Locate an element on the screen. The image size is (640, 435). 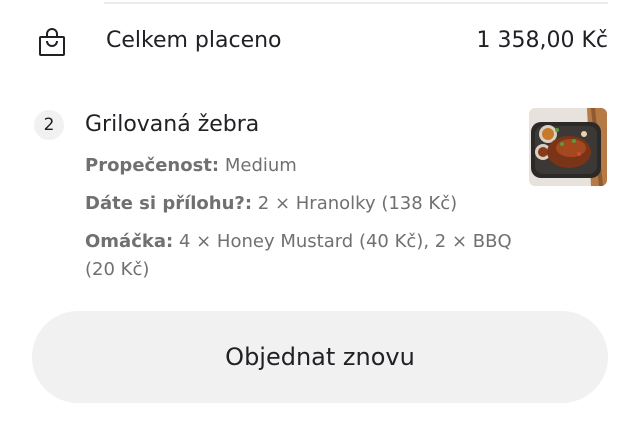
item-name: Grilovaná žebra is located at coordinates (172, 124).